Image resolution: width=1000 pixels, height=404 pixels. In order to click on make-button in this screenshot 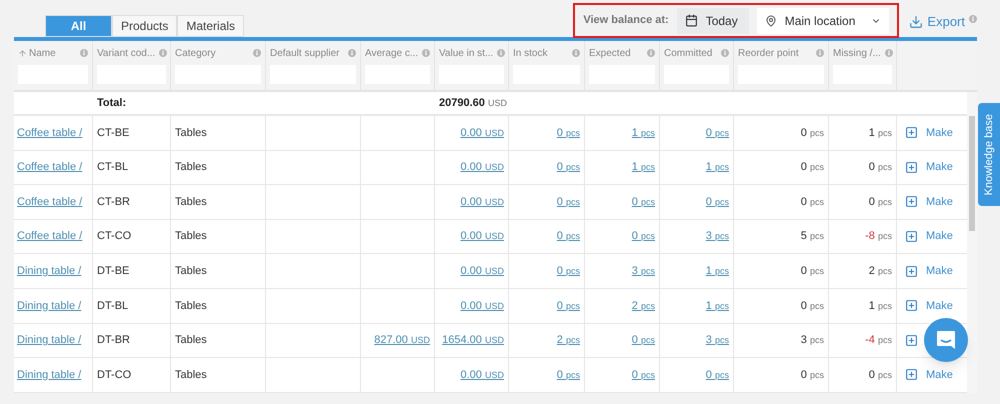, I will do `click(911, 340)`.